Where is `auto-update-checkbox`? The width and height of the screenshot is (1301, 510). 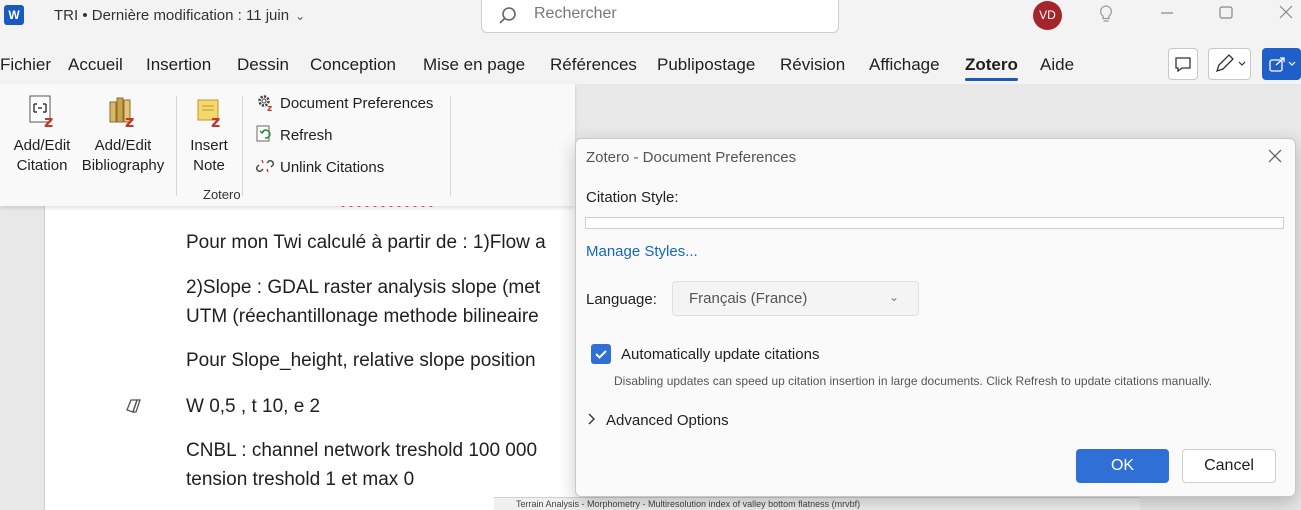 auto-update-checkbox is located at coordinates (601, 354).